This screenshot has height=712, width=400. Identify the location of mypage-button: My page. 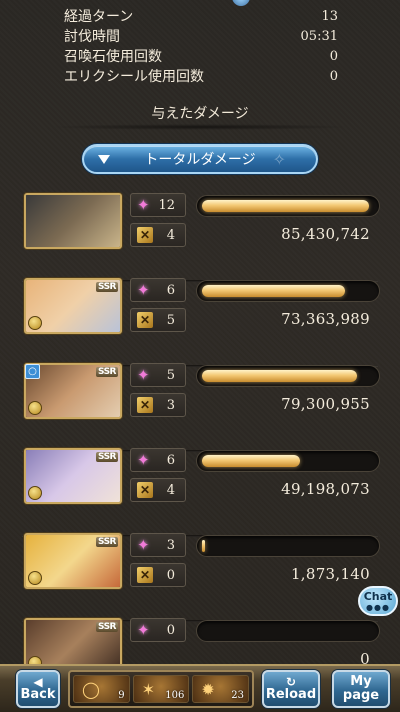
(361, 689).